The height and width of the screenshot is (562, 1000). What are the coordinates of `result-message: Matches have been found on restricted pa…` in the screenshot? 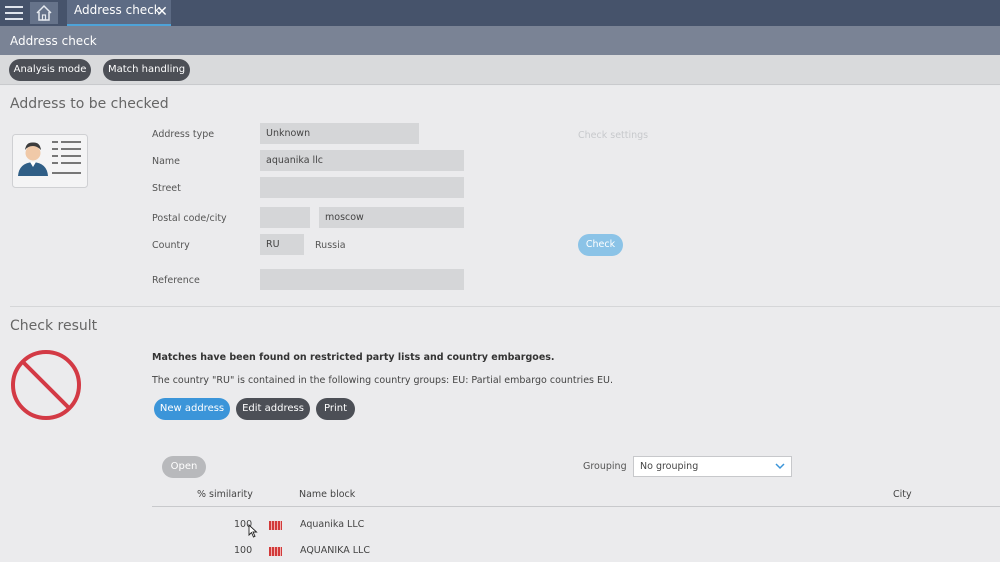 It's located at (353, 357).